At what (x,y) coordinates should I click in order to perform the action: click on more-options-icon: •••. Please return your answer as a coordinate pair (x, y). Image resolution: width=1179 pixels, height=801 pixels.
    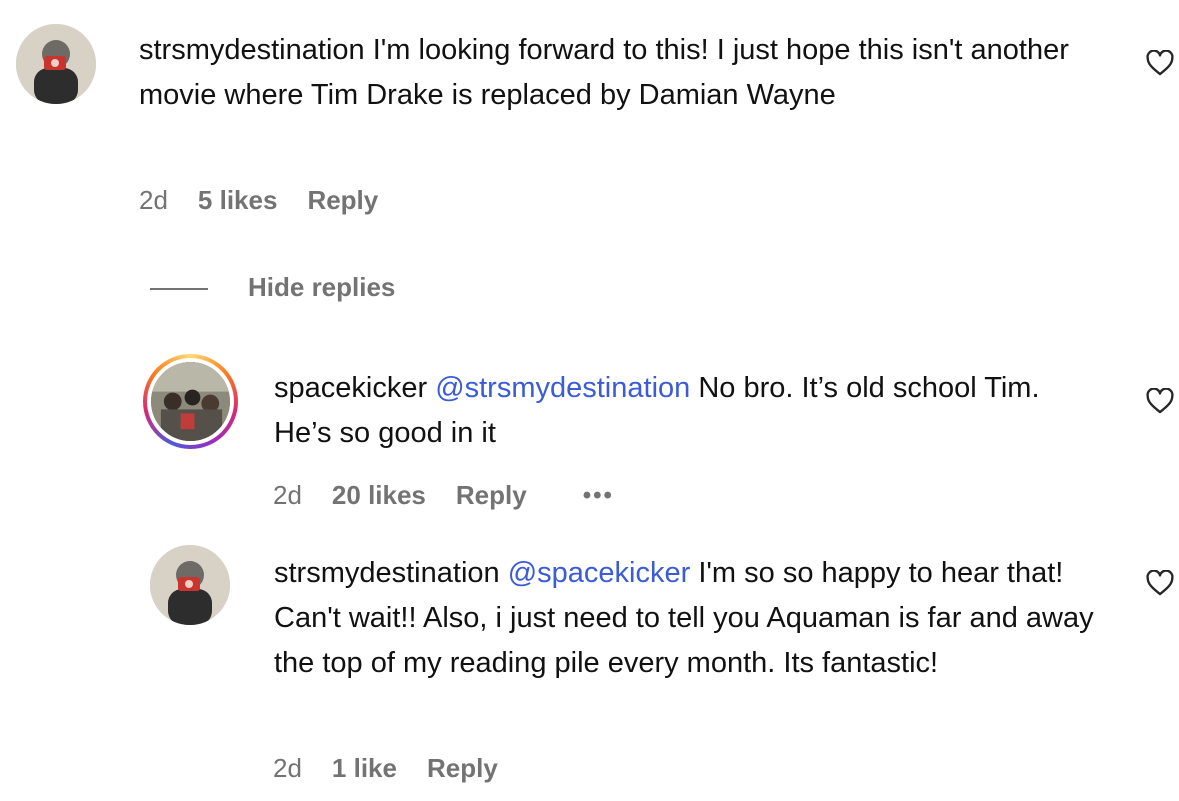
    Looking at the image, I should click on (598, 496).